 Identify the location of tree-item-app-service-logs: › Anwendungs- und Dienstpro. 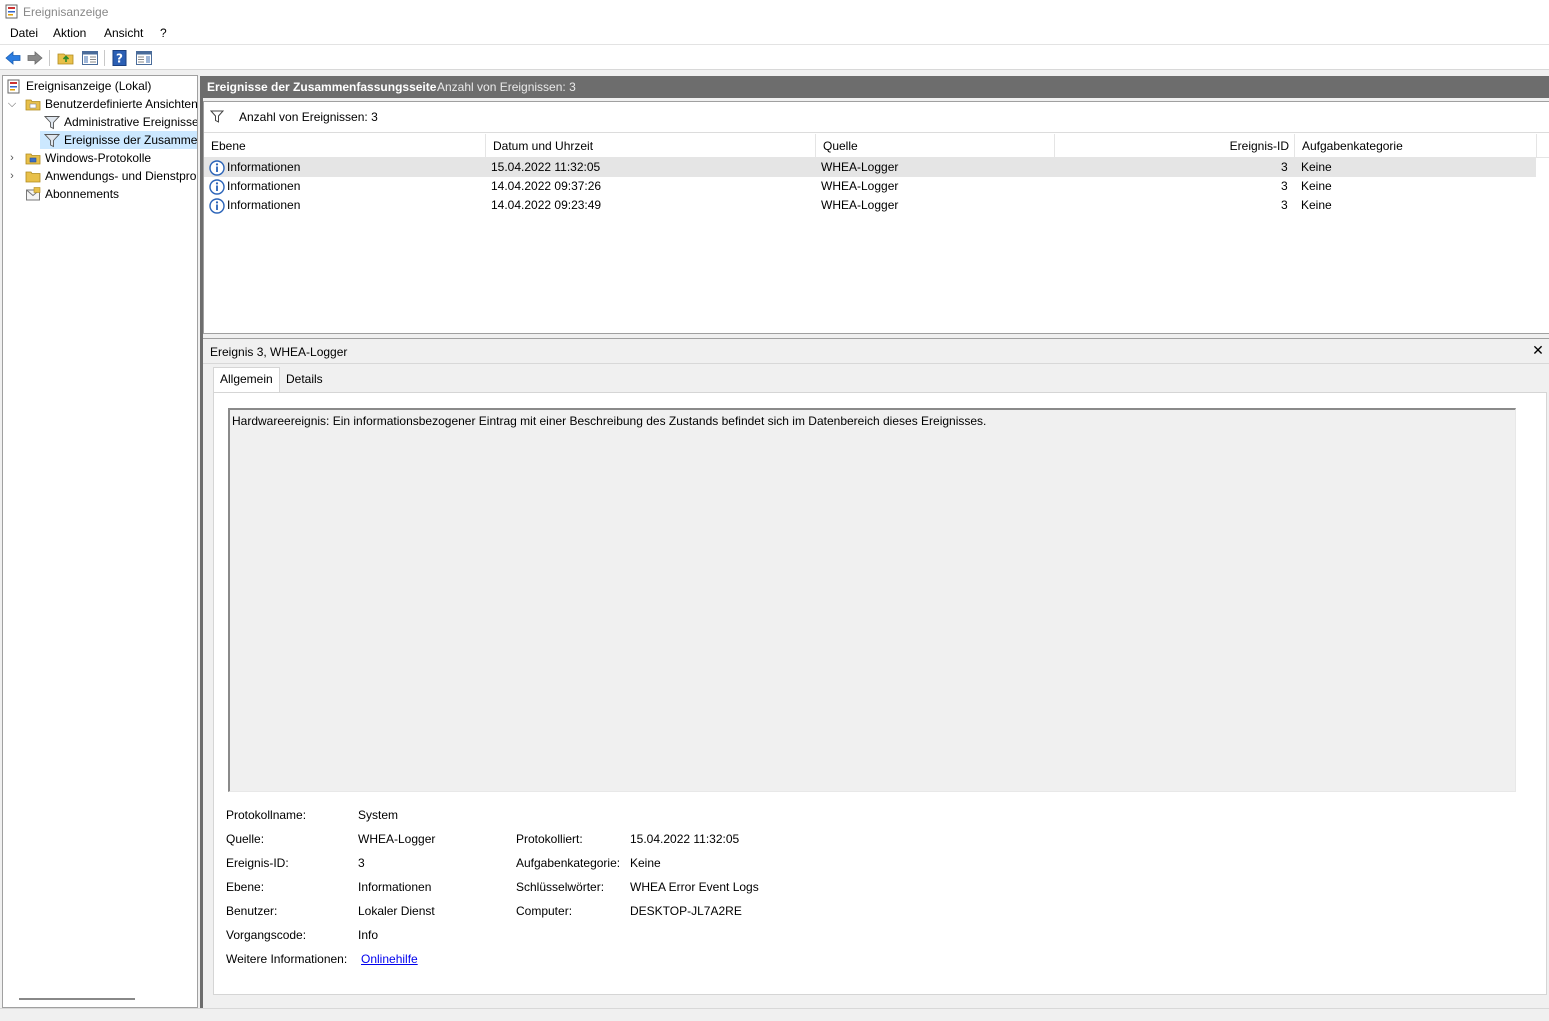
(100, 176).